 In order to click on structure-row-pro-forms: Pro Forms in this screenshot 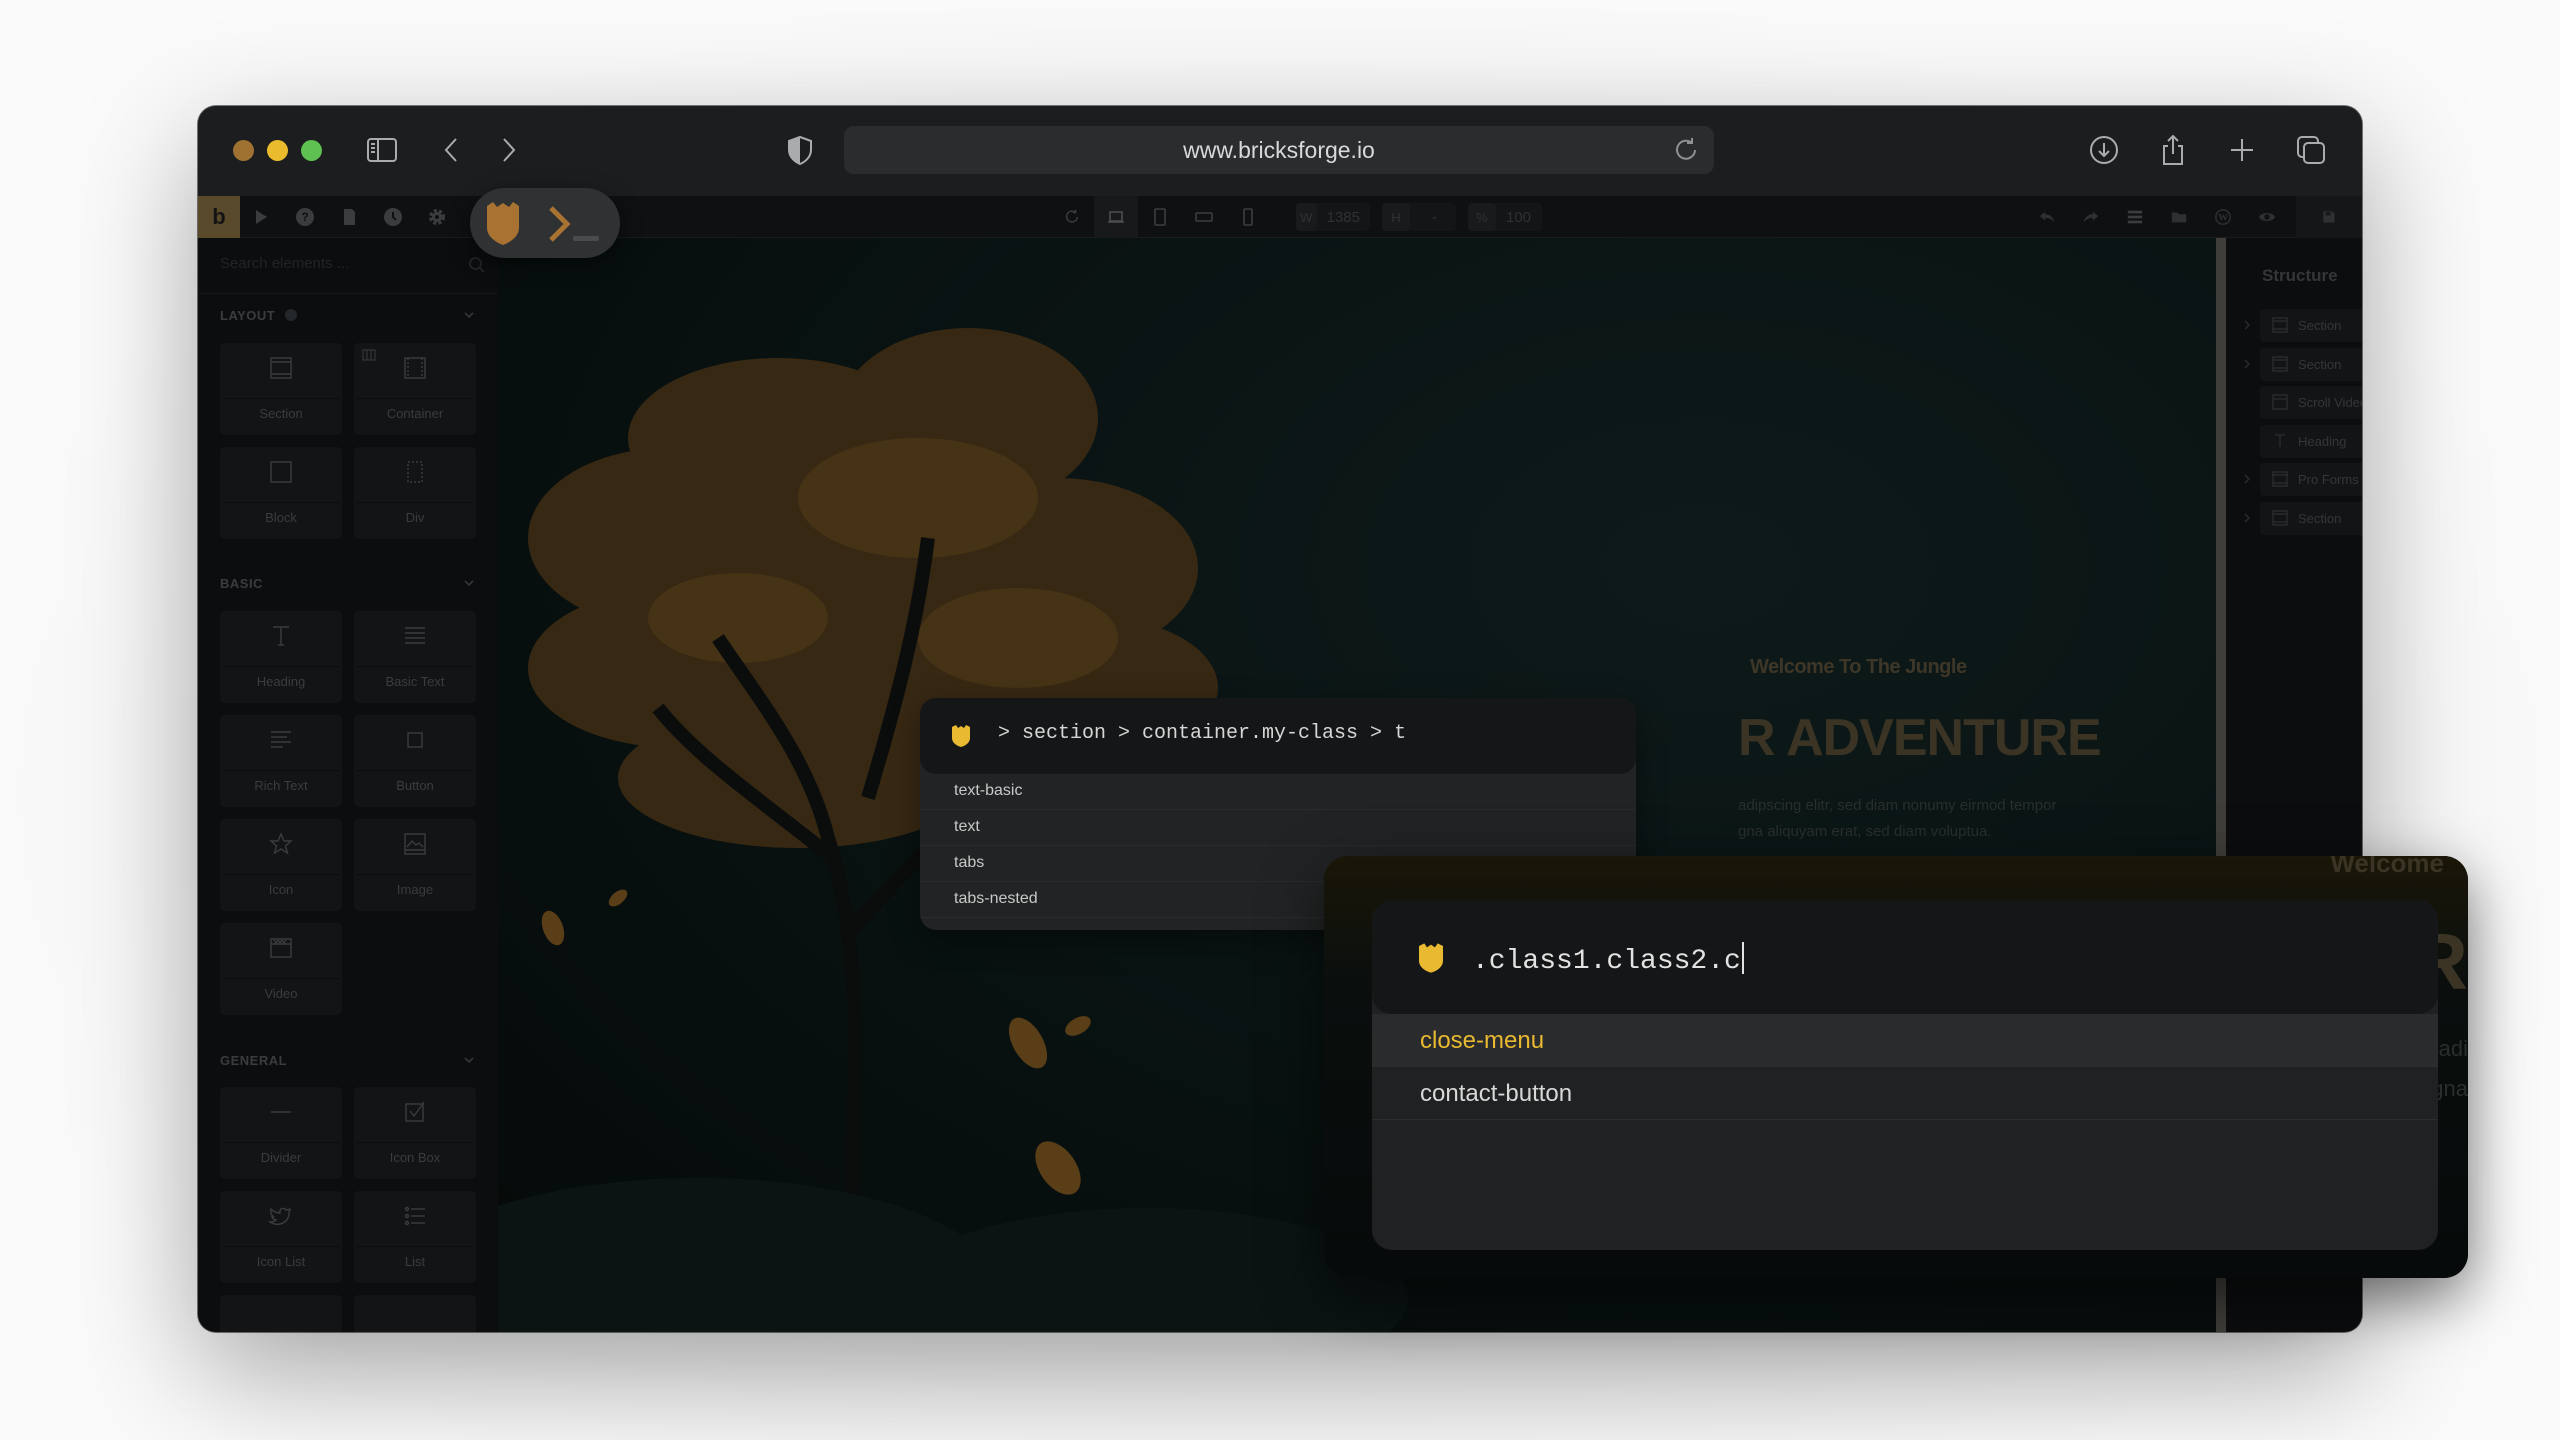, I will do `click(2303, 479)`.